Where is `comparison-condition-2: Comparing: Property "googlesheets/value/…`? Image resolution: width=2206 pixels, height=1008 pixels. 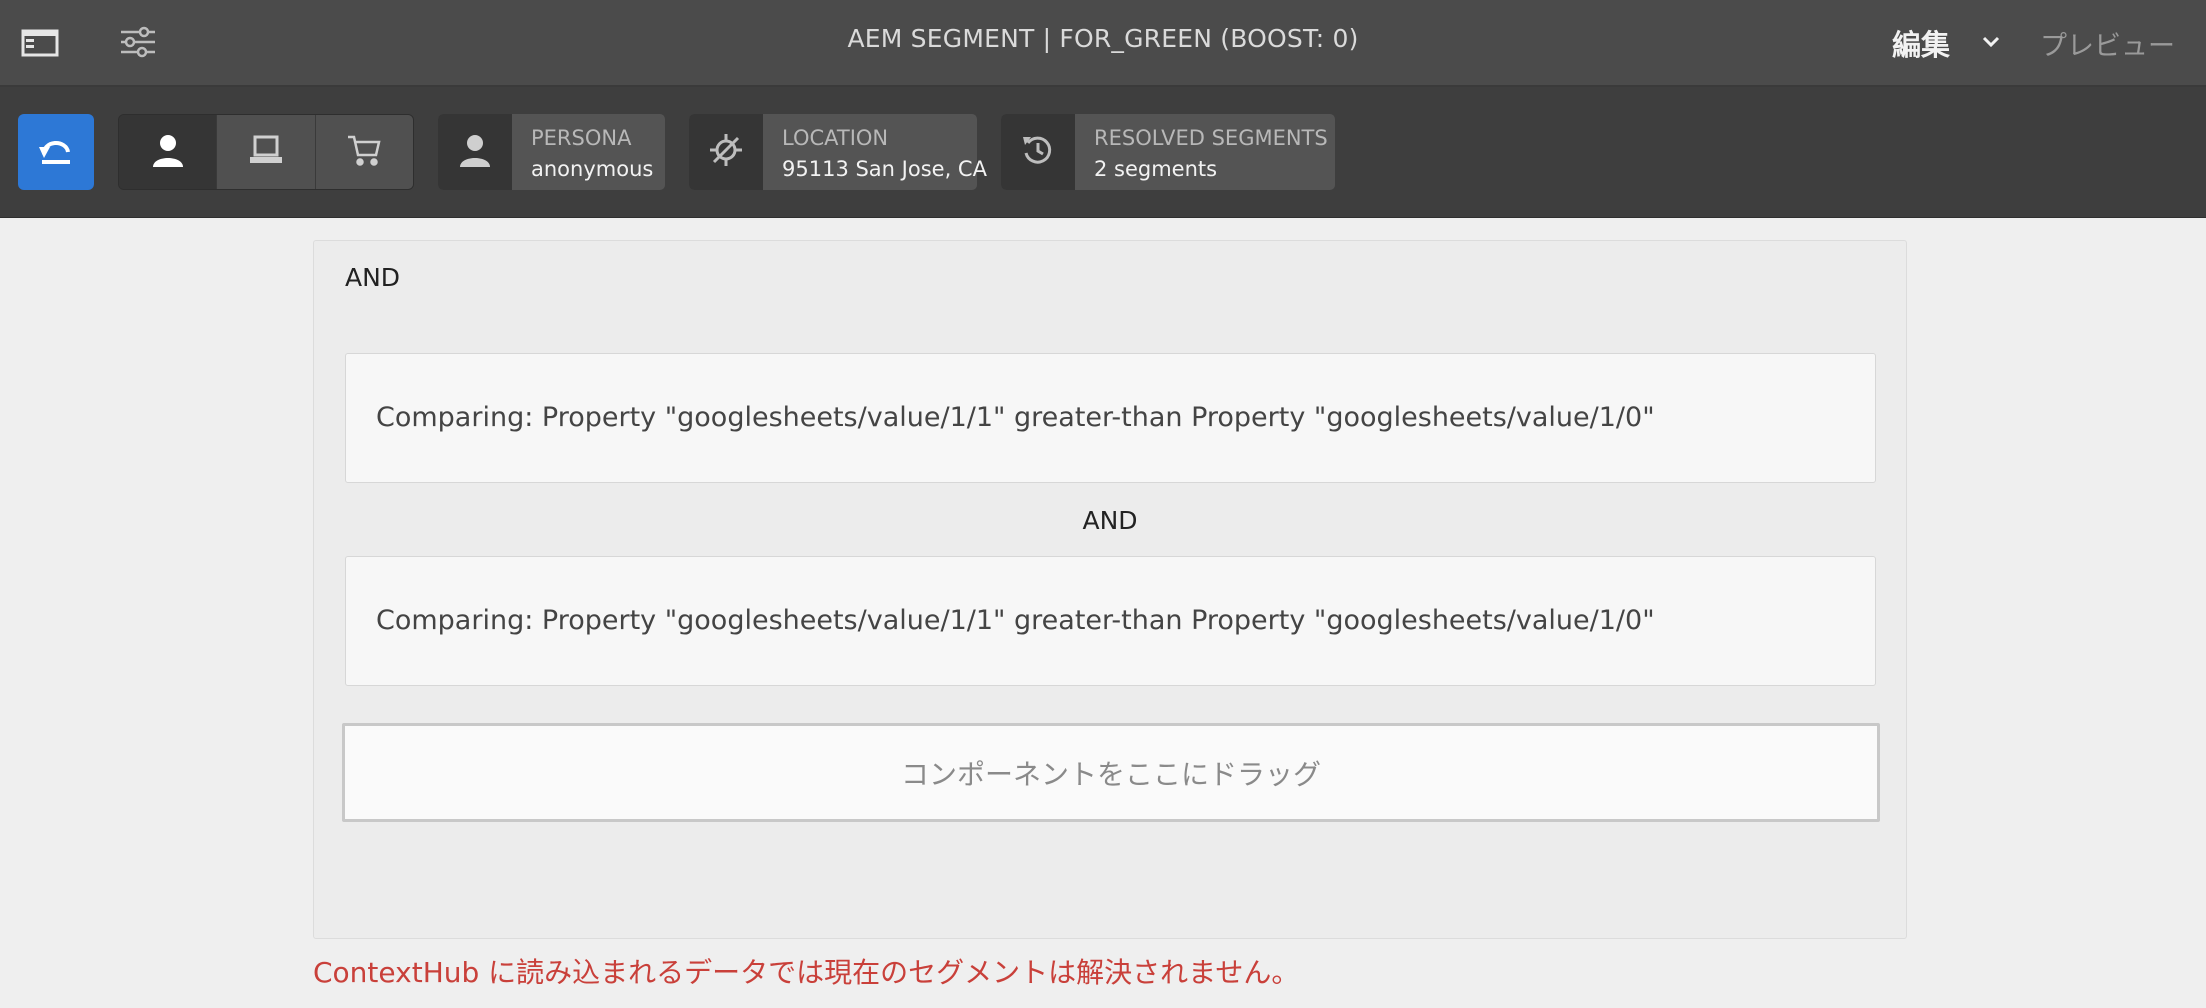 comparison-condition-2: Comparing: Property "googlesheets/value/… is located at coordinates (1110, 621).